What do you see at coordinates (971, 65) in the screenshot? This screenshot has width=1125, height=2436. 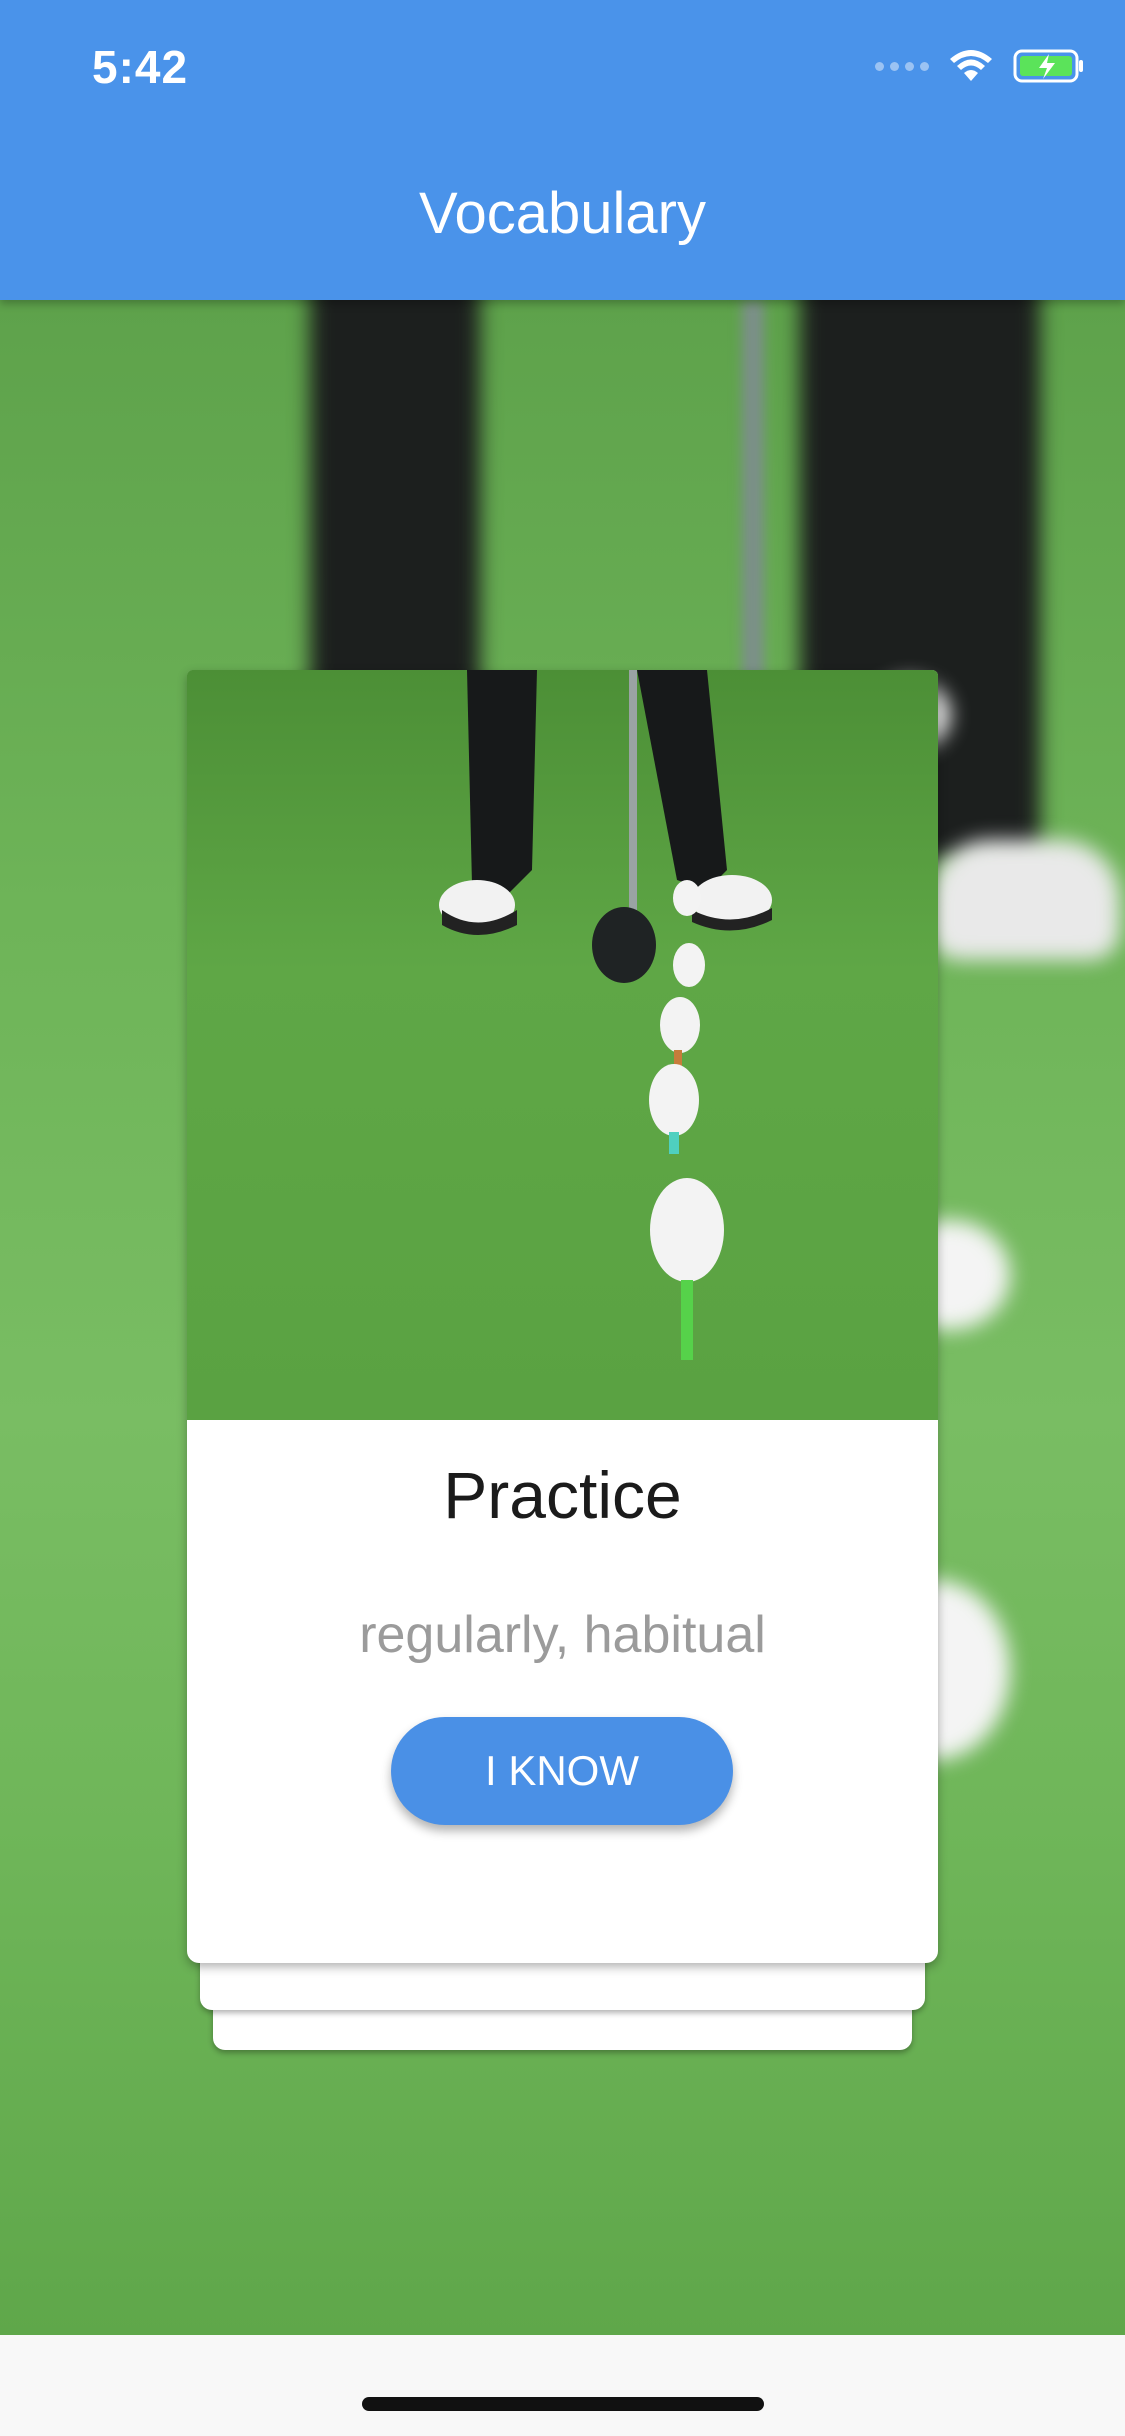 I see `wifi-icon` at bounding box center [971, 65].